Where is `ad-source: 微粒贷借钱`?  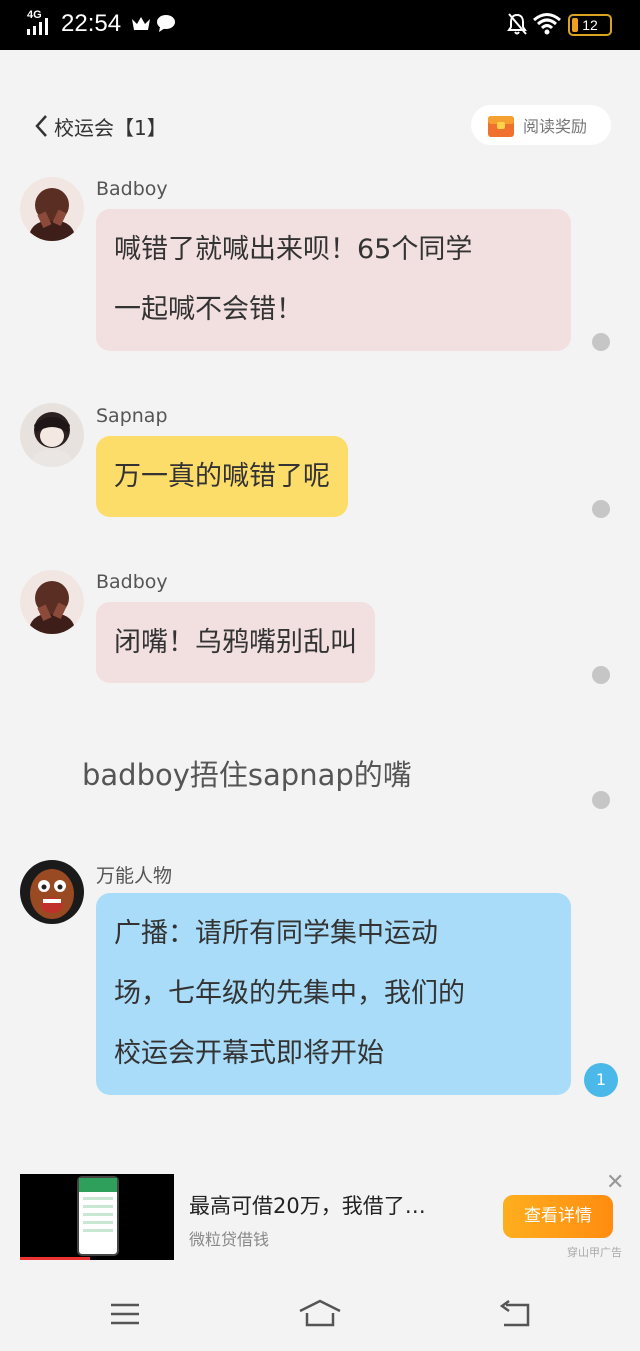
ad-source: 微粒贷借钱 is located at coordinates (229, 1239).